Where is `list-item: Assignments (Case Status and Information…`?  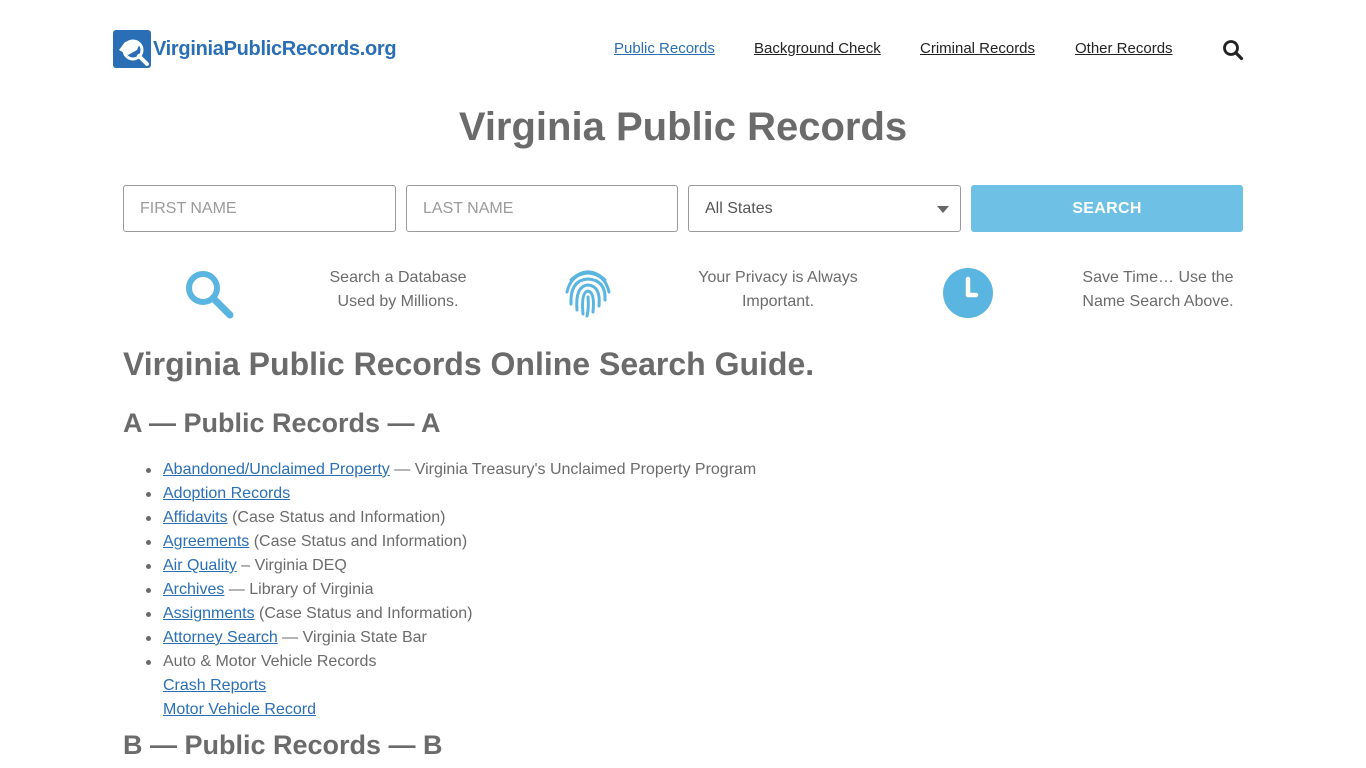
list-item: Assignments (Case Status and Information… is located at coordinates (450, 614).